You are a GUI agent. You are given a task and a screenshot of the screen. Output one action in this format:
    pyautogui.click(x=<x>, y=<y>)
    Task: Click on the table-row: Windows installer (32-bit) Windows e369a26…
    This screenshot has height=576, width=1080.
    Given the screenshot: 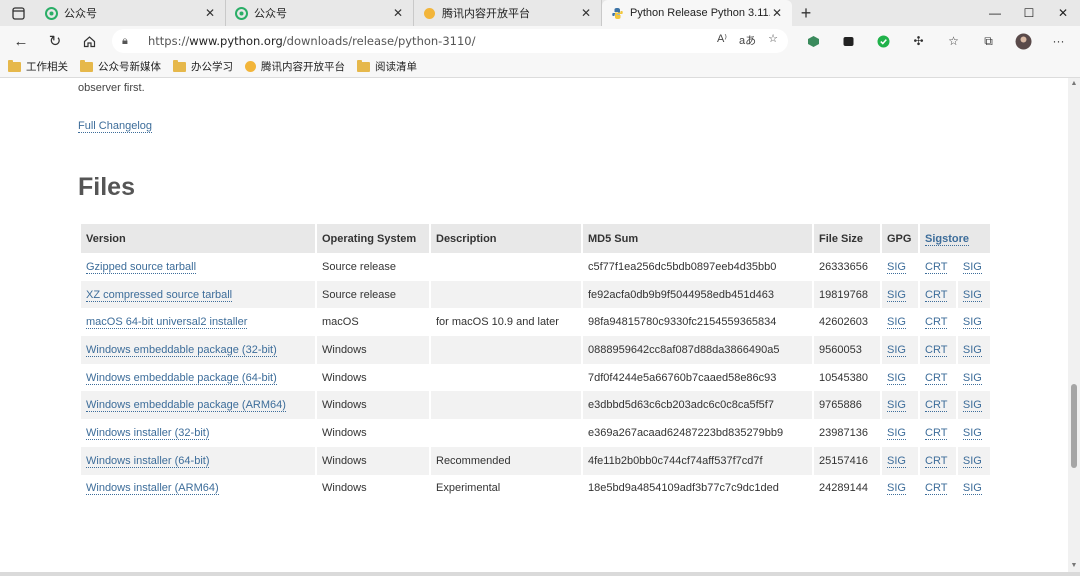 What is the action you would take?
    pyautogui.click(x=535, y=433)
    